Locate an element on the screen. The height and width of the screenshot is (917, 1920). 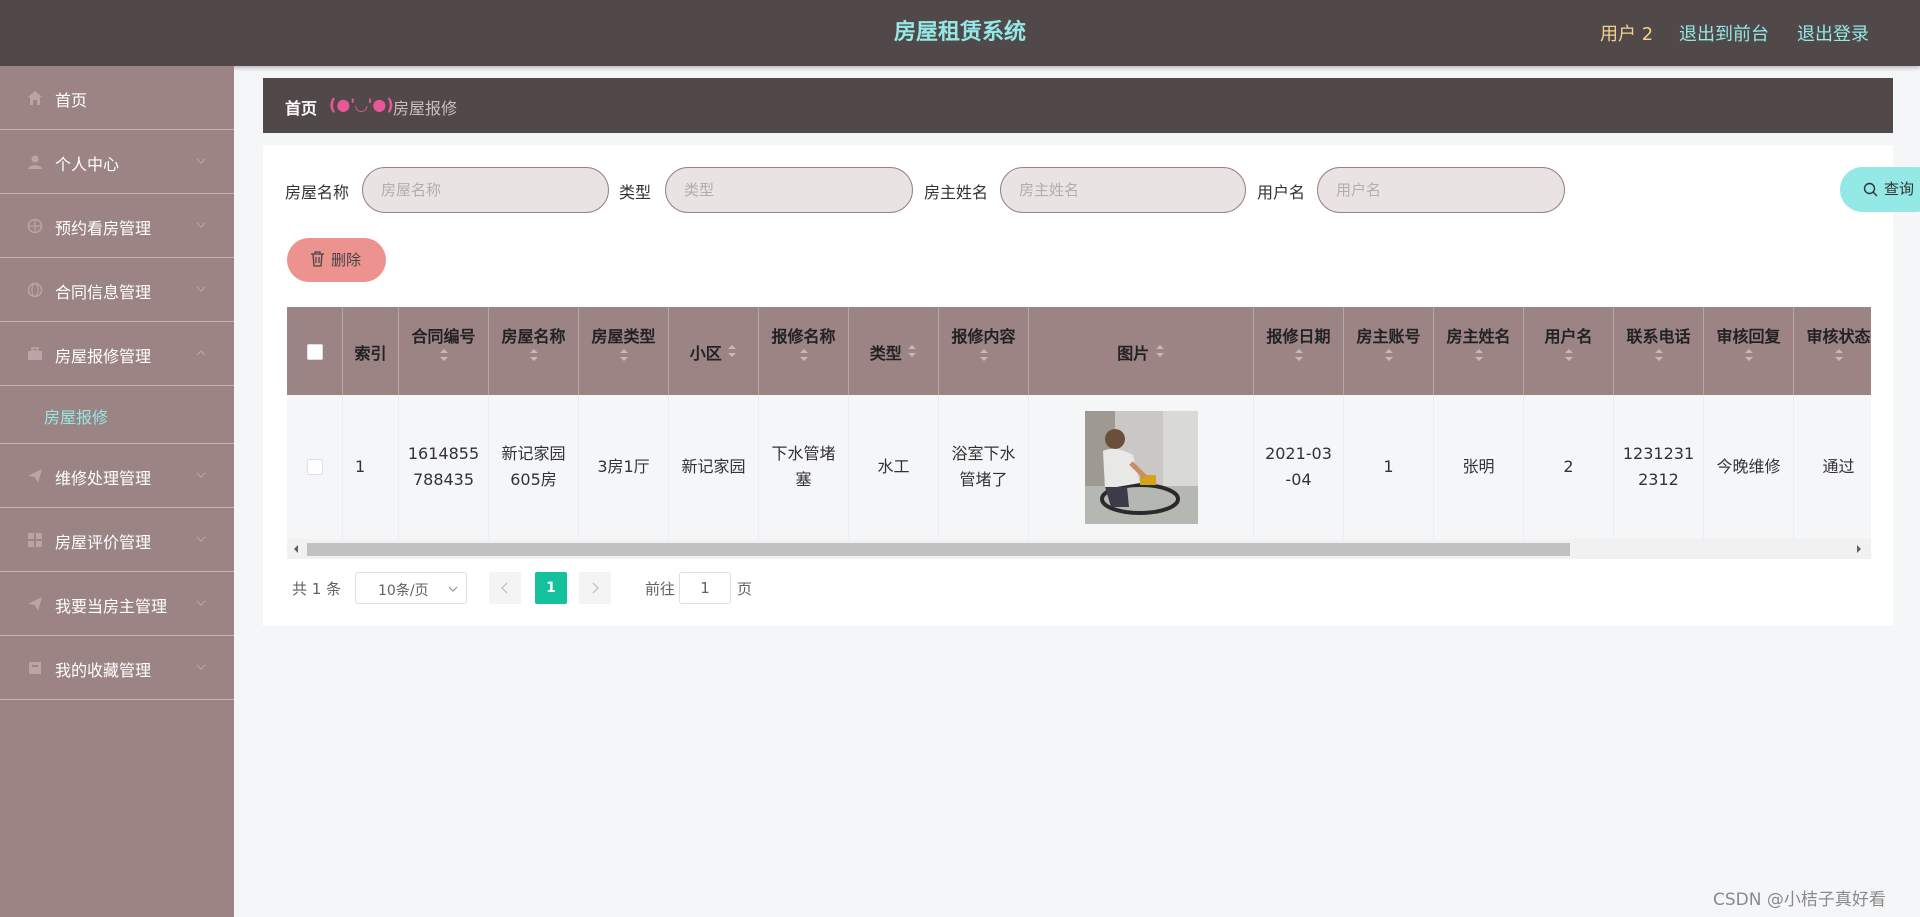
sidebar-item-label: 房屋报修管理 is located at coordinates (103, 356).